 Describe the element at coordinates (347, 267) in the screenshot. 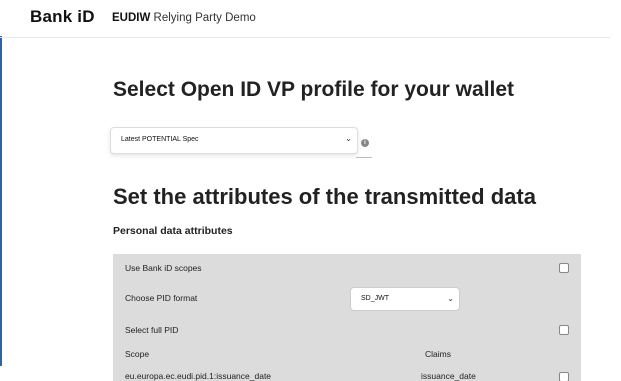

I see `use-scopes-row: Use Bank iD scopes` at that location.